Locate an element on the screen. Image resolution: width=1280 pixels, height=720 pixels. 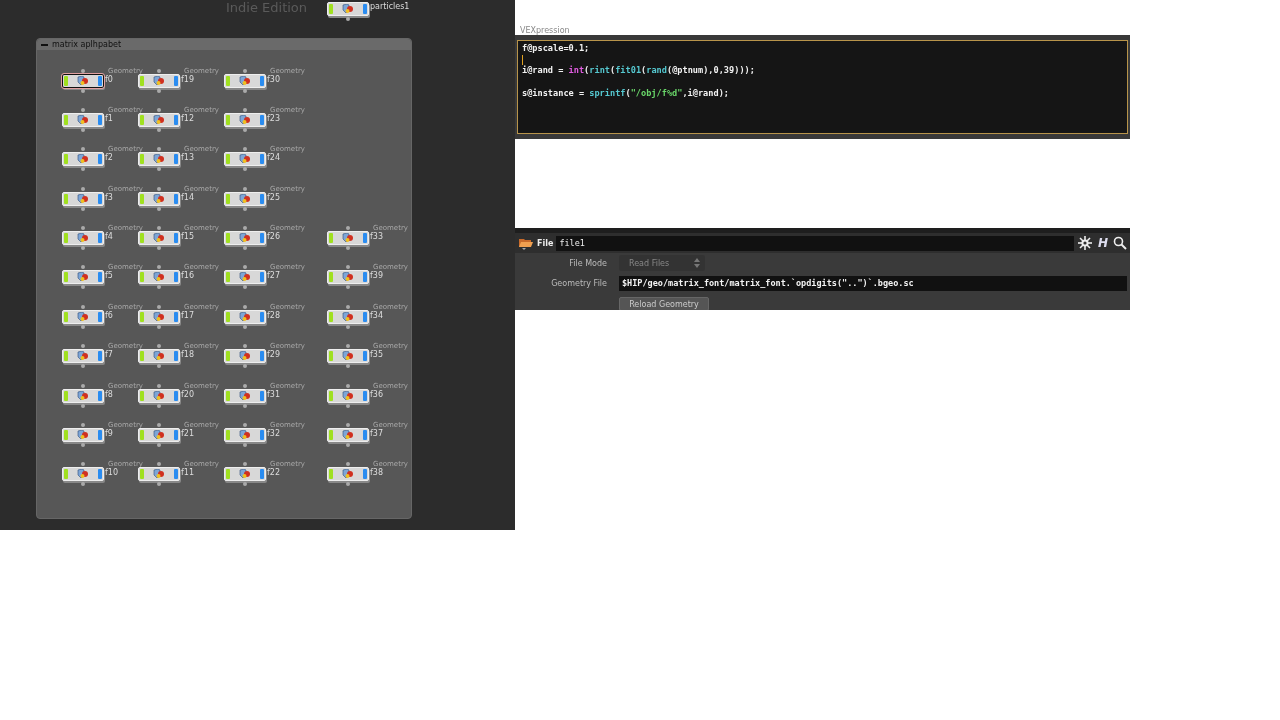
parameter-label: File Mode is located at coordinates (587, 263).